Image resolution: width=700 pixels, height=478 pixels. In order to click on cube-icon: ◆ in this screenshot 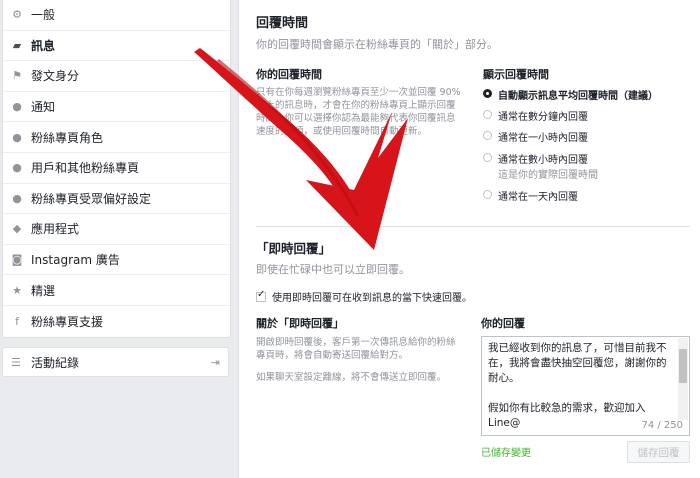, I will do `click(17, 229)`.